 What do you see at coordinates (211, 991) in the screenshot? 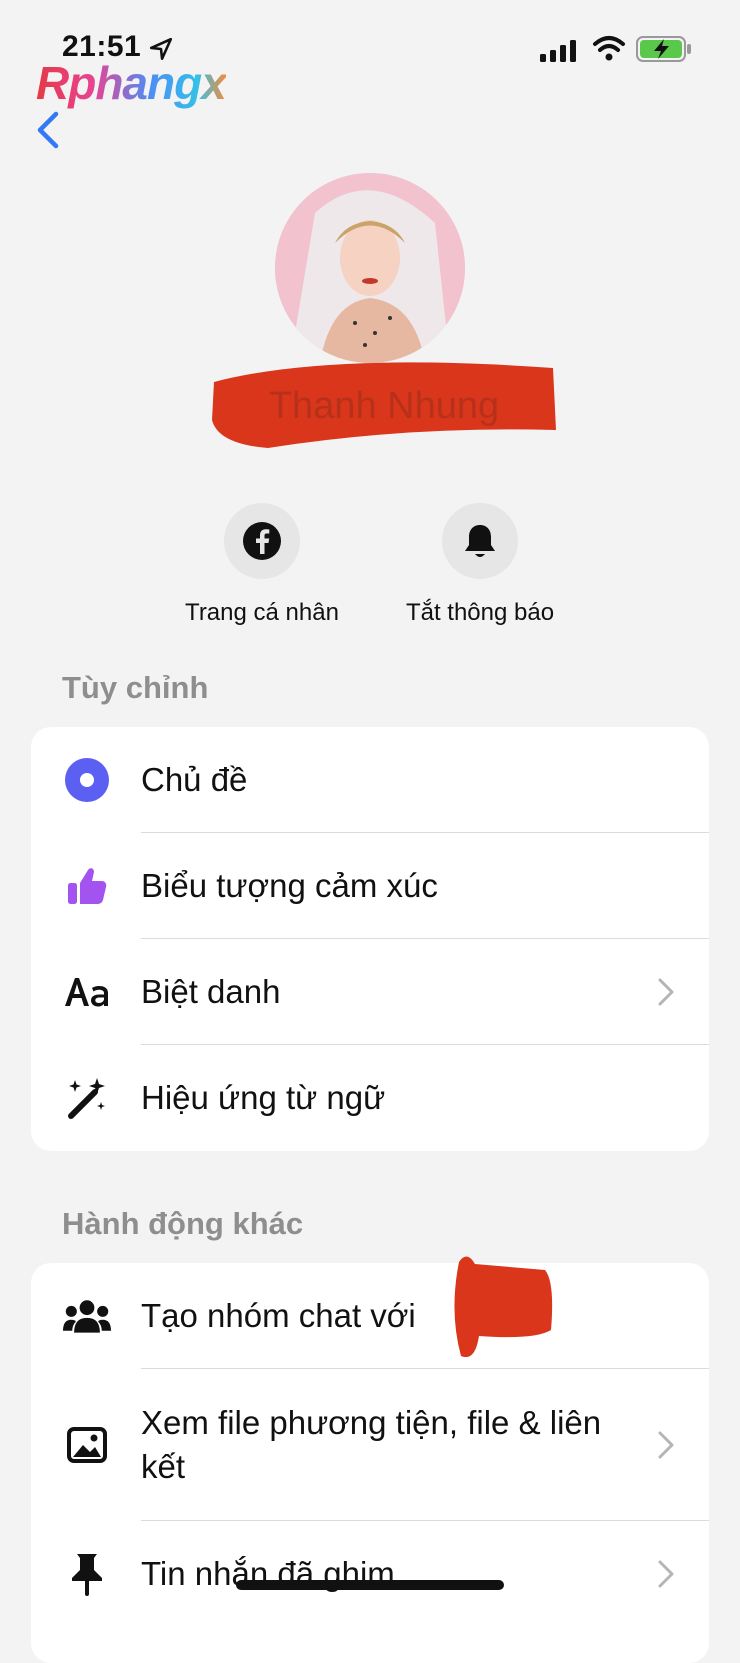
I see `nickname-label: Biệt danh` at bounding box center [211, 991].